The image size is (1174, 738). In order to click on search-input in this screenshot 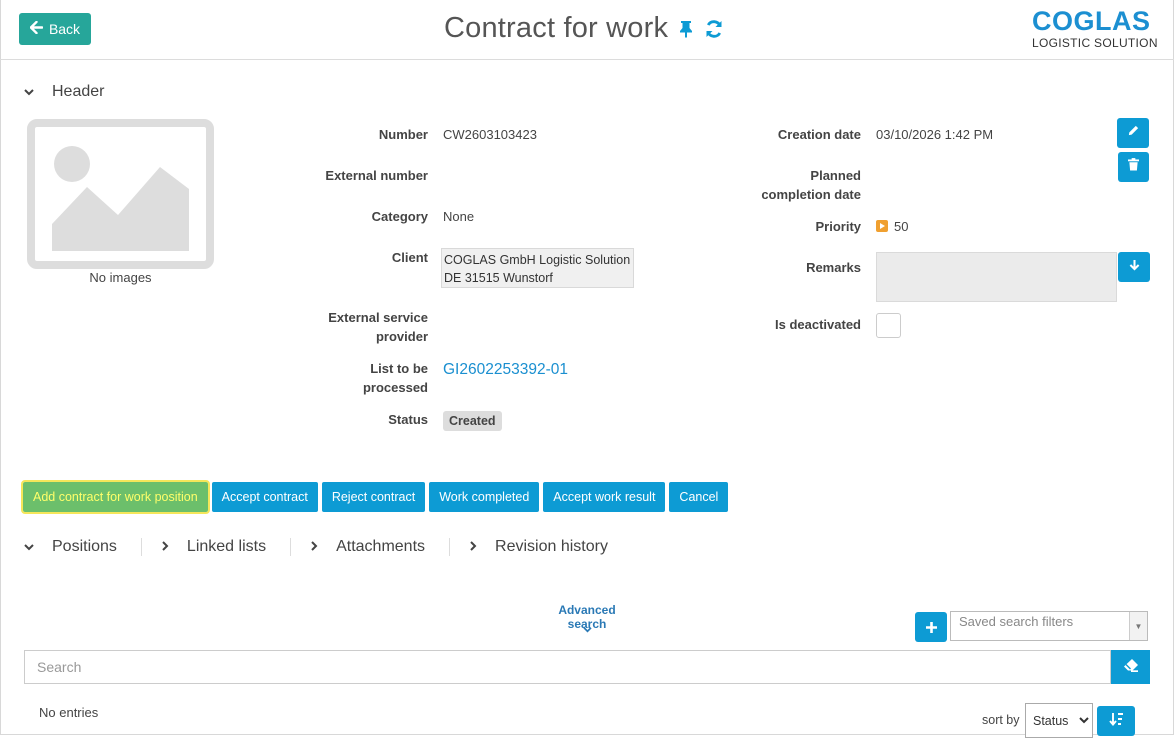, I will do `click(567, 667)`.